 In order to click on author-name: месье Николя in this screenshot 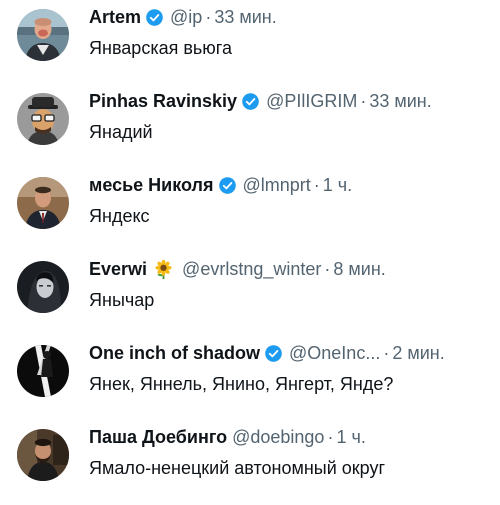, I will do `click(151, 185)`.